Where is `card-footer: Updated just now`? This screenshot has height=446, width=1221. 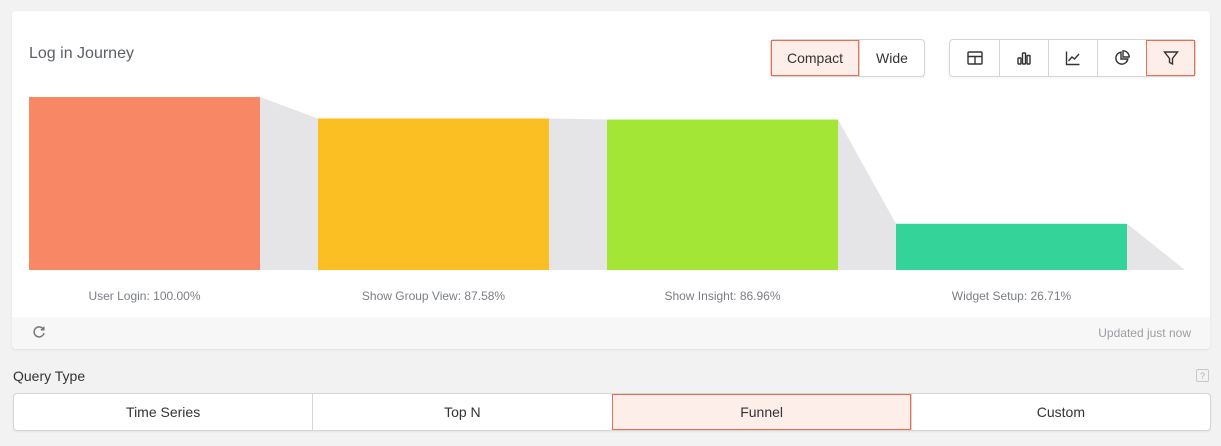
card-footer: Updated just now is located at coordinates (611, 333).